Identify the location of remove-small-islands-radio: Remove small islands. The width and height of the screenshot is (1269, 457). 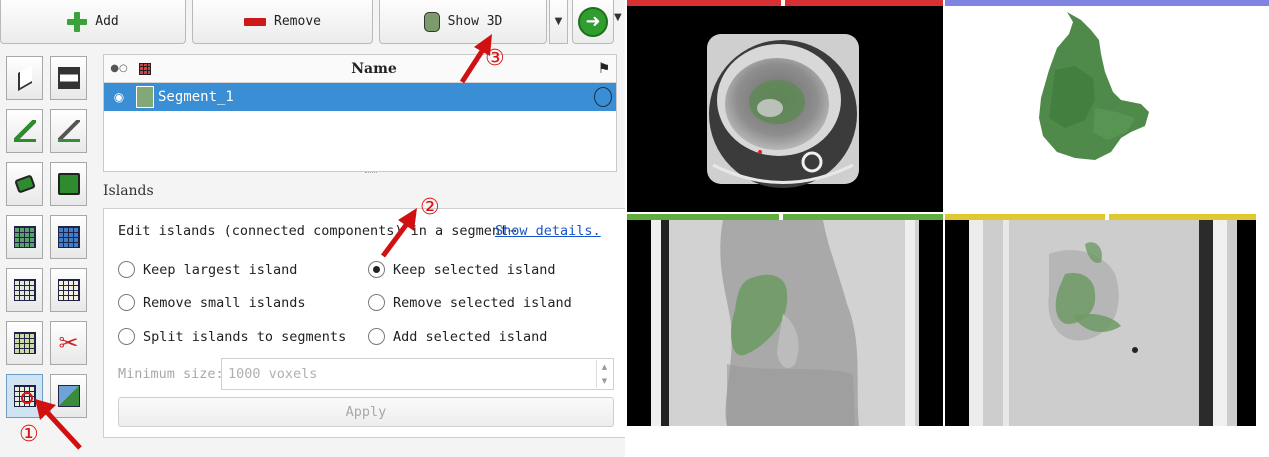
(212, 302).